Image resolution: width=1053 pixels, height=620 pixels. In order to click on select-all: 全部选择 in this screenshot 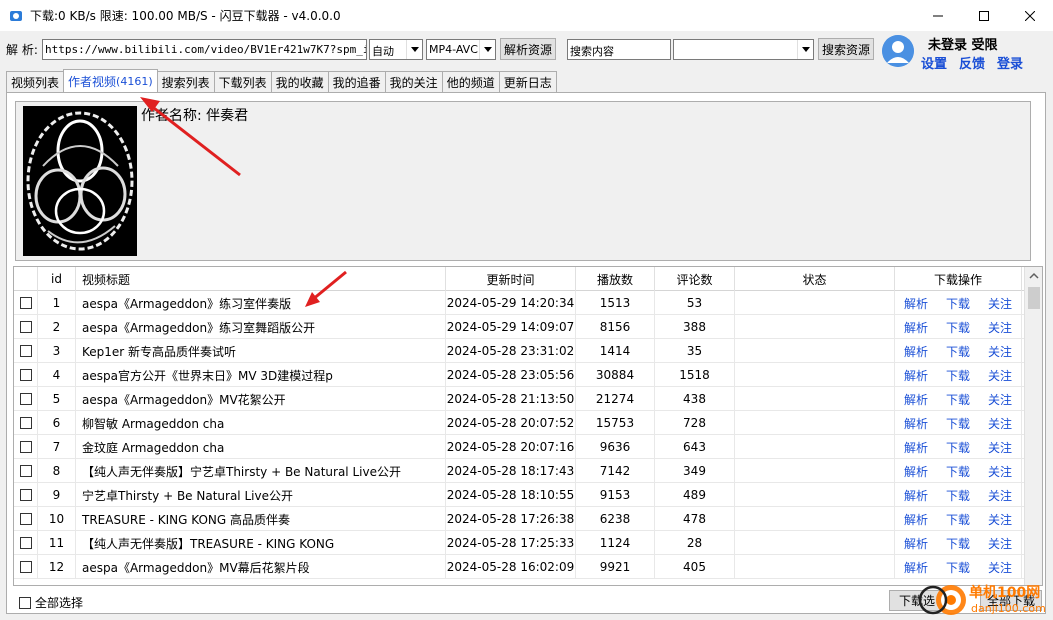, I will do `click(51, 602)`.